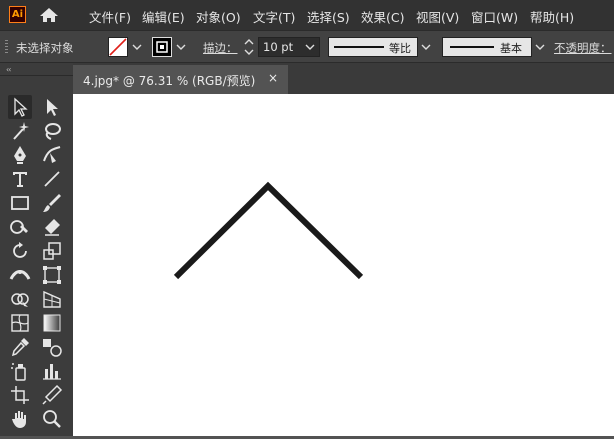 The width and height of the screenshot is (614, 439). I want to click on column-graph-tool-icon, so click(52, 371).